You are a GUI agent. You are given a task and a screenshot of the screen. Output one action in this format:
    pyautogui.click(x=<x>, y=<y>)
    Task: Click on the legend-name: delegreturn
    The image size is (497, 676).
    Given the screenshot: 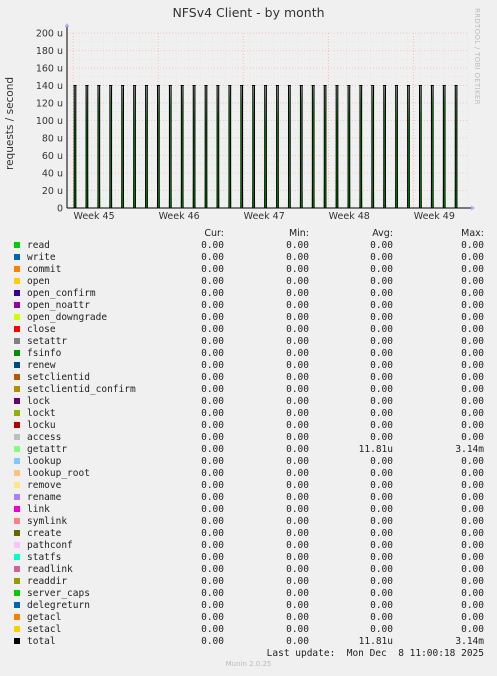 What is the action you would take?
    pyautogui.click(x=58, y=605)
    